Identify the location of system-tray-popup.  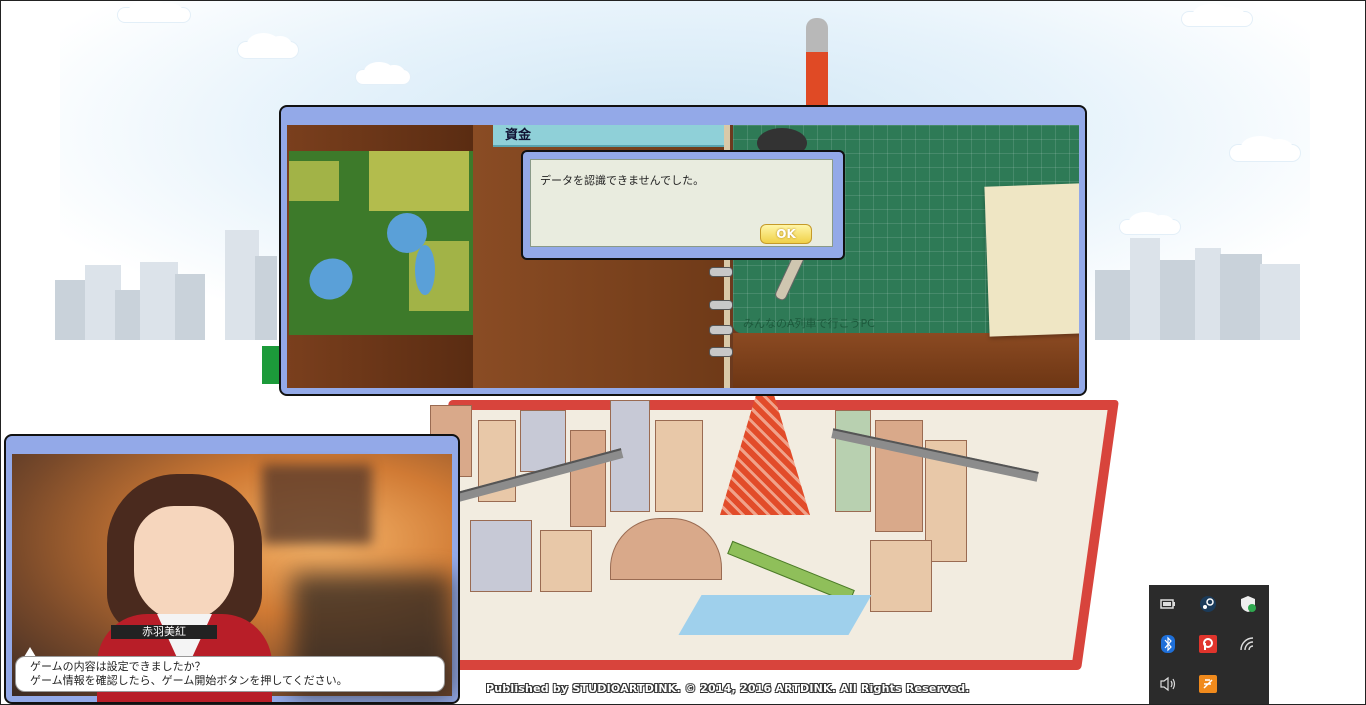
(1209, 645).